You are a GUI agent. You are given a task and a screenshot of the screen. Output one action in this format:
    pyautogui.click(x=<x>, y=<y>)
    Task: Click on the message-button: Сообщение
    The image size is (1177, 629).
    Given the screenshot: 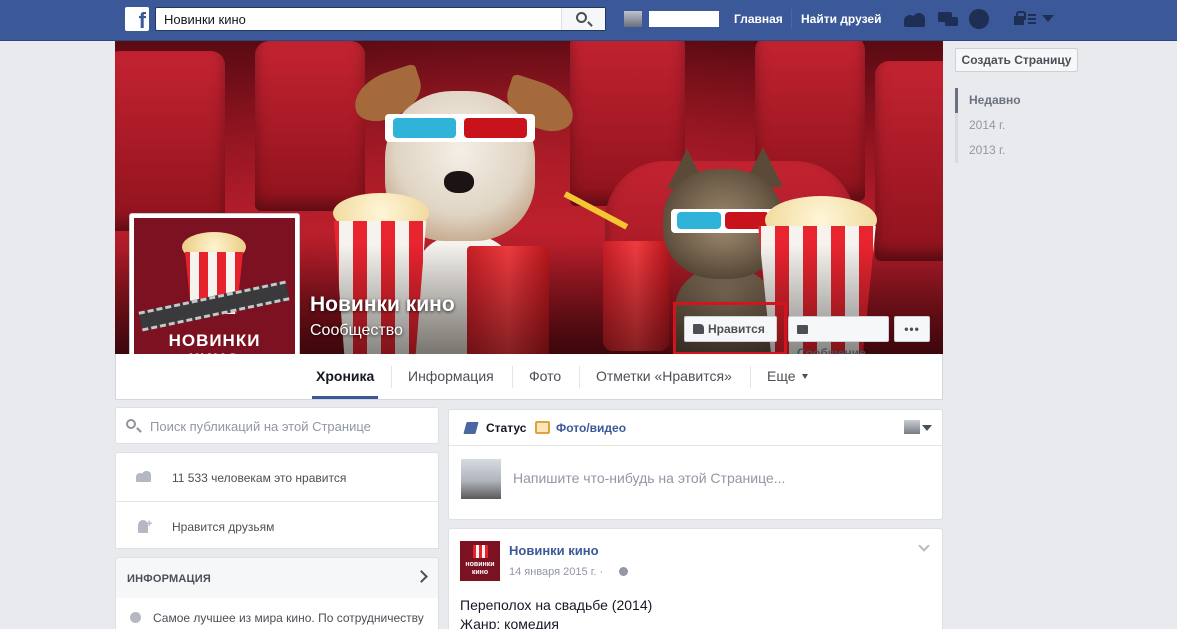 What is the action you would take?
    pyautogui.click(x=838, y=338)
    